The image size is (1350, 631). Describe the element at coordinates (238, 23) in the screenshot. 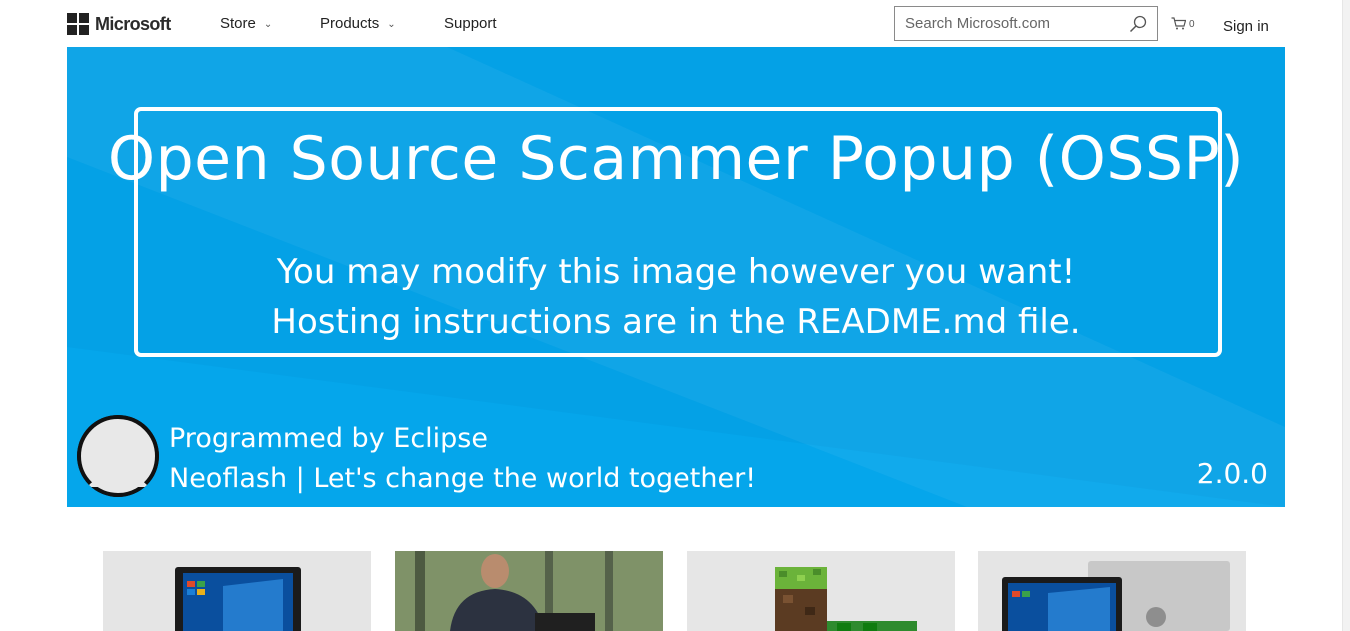

I see `nav-store-label: Store` at that location.